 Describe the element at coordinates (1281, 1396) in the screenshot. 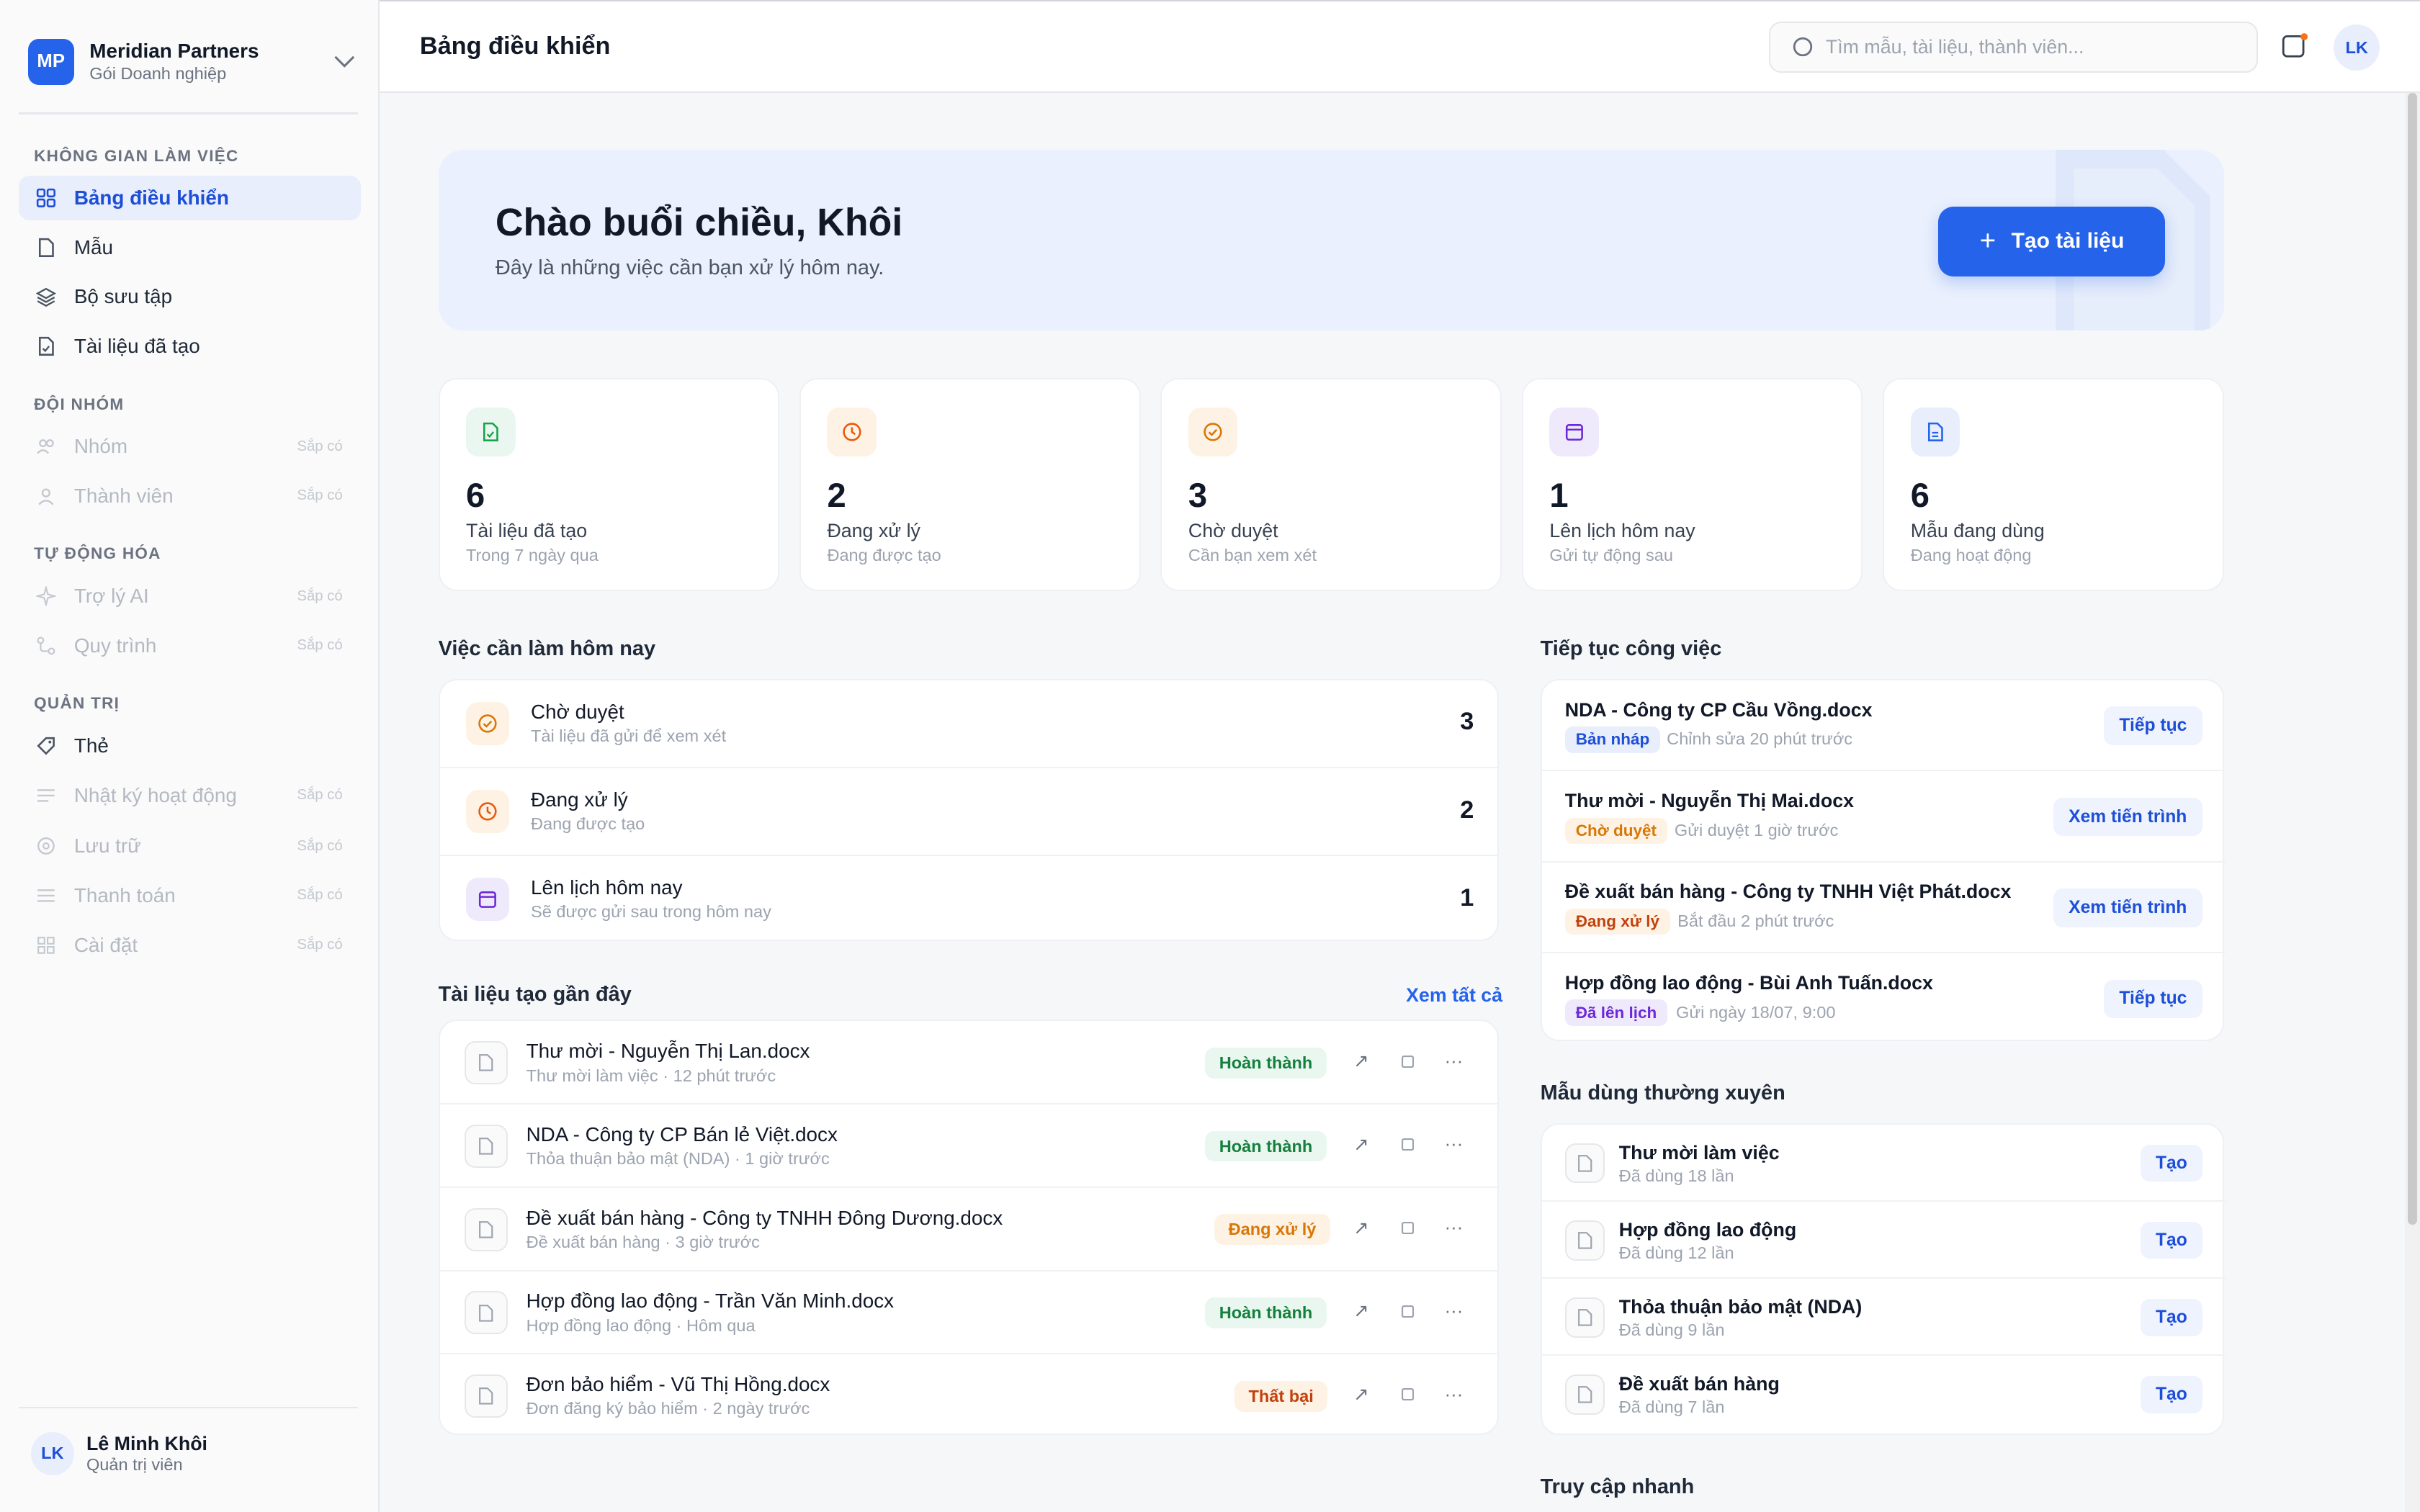

I see `status-badge: Thất bại` at that location.